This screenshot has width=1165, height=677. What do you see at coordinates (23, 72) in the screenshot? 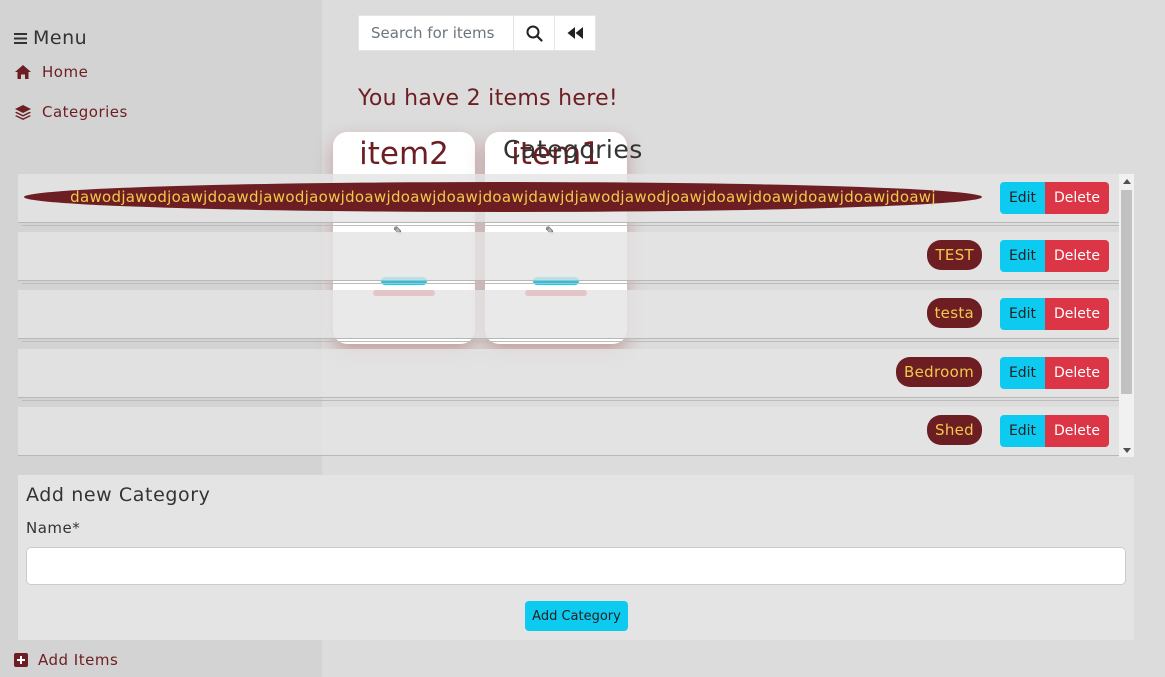
I see `home-icon` at bounding box center [23, 72].